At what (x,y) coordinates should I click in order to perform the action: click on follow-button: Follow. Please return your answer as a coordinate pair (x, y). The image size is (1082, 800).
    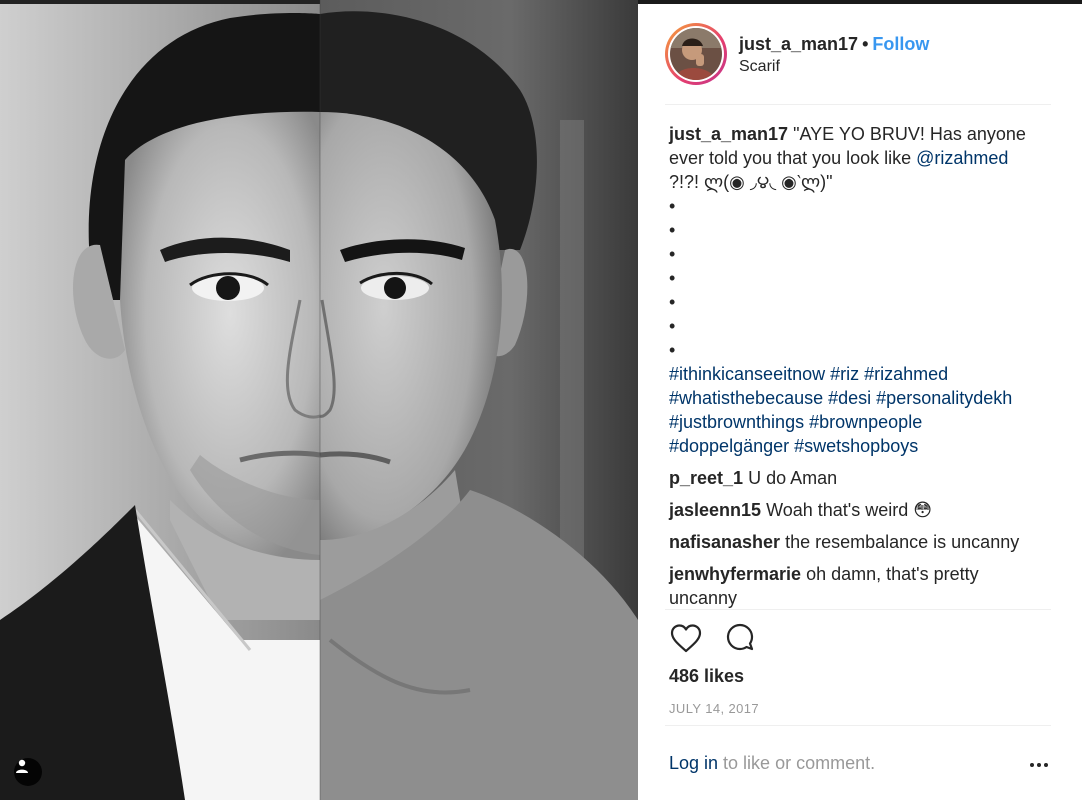
    Looking at the image, I should click on (900, 44).